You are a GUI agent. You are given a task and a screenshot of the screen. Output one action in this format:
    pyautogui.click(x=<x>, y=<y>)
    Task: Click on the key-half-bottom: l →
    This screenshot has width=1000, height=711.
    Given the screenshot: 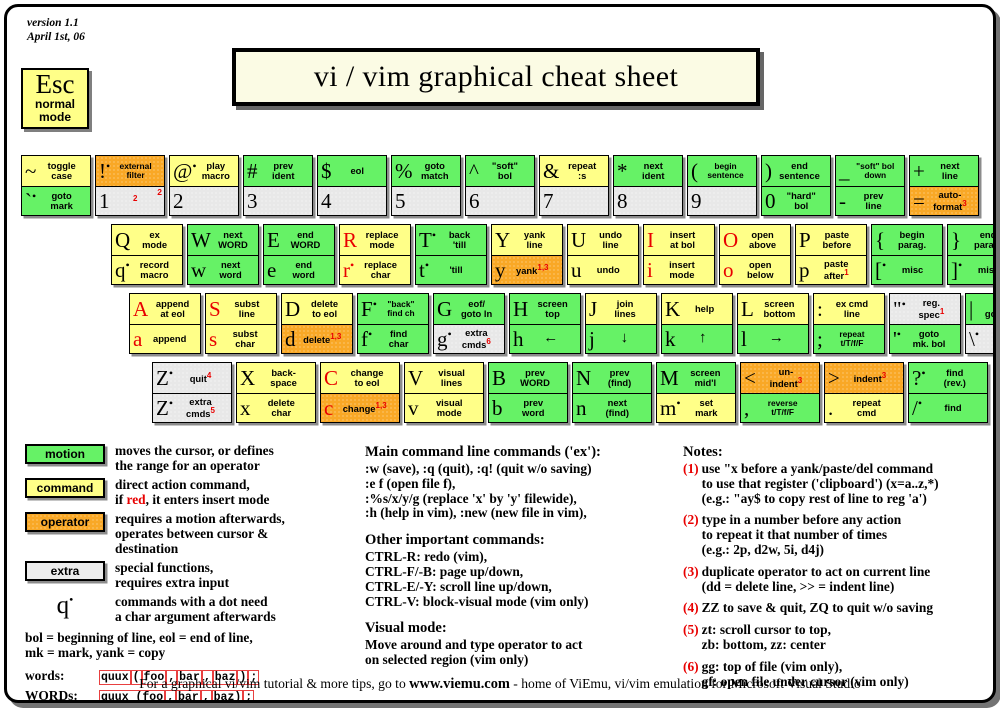 What is the action you would take?
    pyautogui.click(x=773, y=338)
    